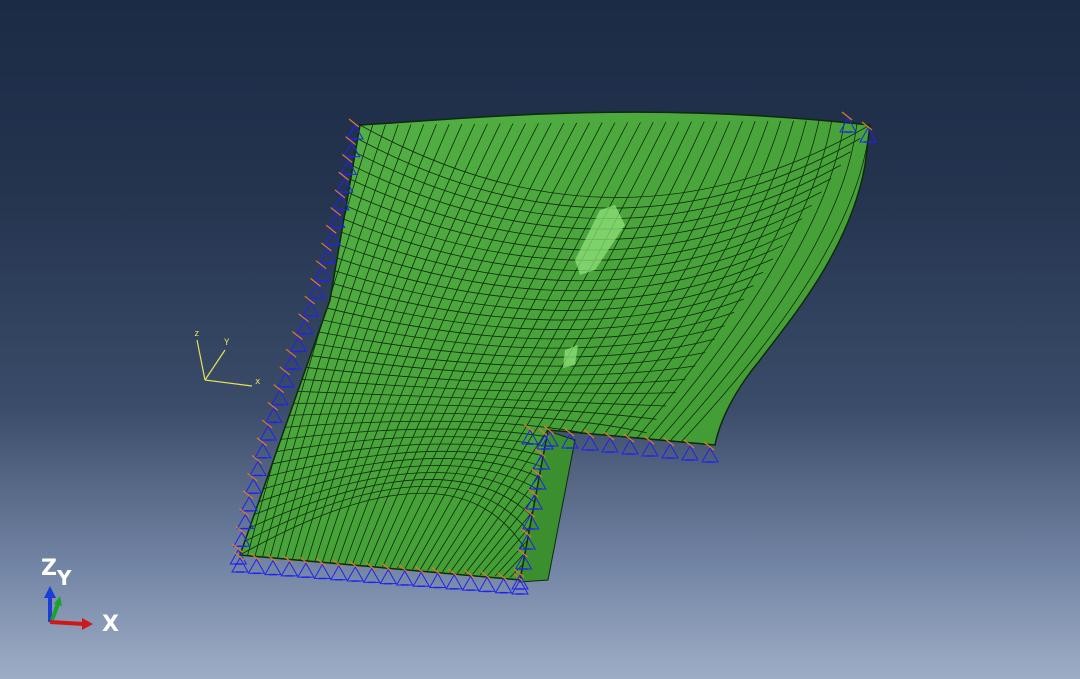 The width and height of the screenshot is (1080, 679). What do you see at coordinates (68, 608) in the screenshot?
I see `triad-axes` at bounding box center [68, 608].